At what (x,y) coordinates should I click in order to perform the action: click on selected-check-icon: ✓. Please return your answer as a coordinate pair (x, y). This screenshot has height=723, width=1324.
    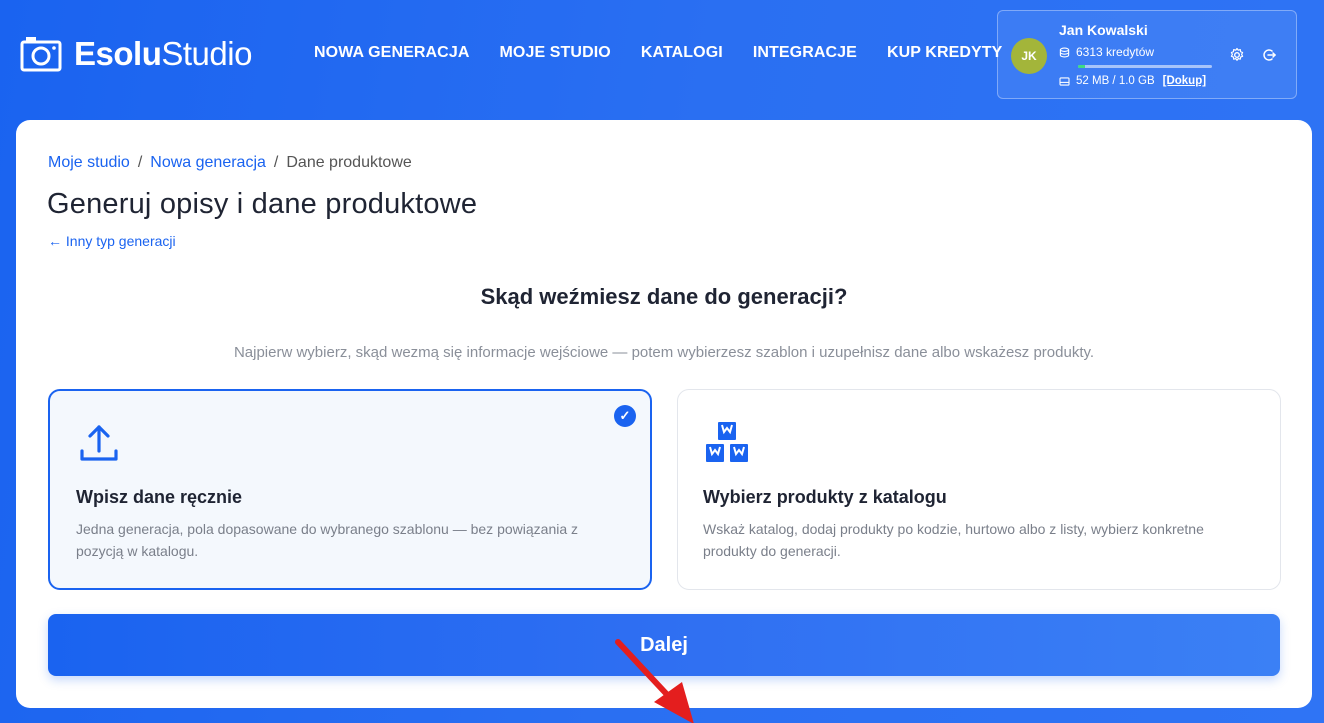
    Looking at the image, I should click on (625, 416).